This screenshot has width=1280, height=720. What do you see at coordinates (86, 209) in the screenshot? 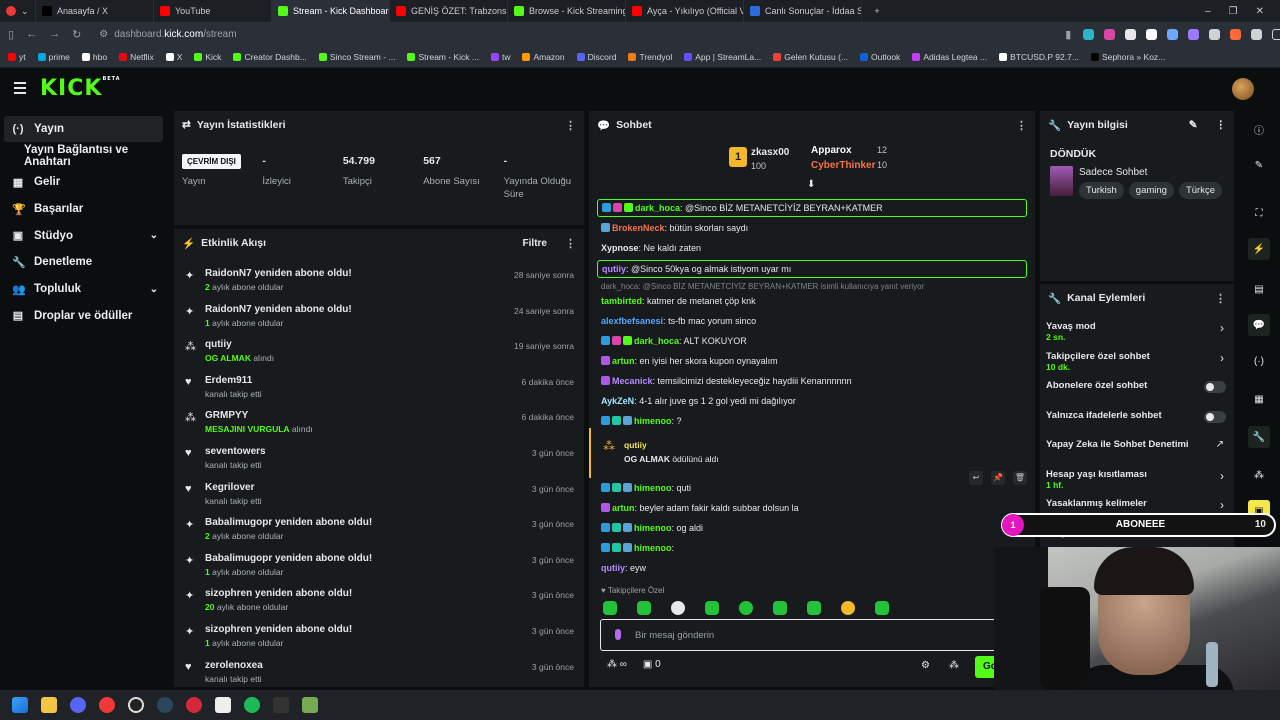
I see `sidebar-item: 🏆 Başarılar` at bounding box center [86, 209].